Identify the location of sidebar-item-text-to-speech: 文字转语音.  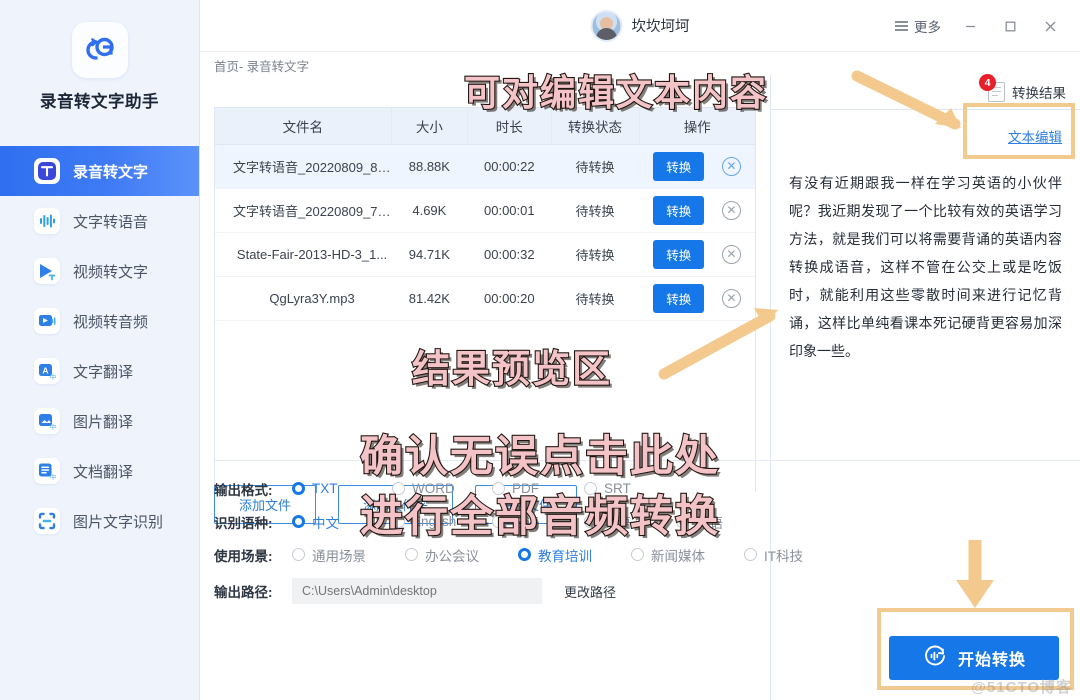
(99, 221).